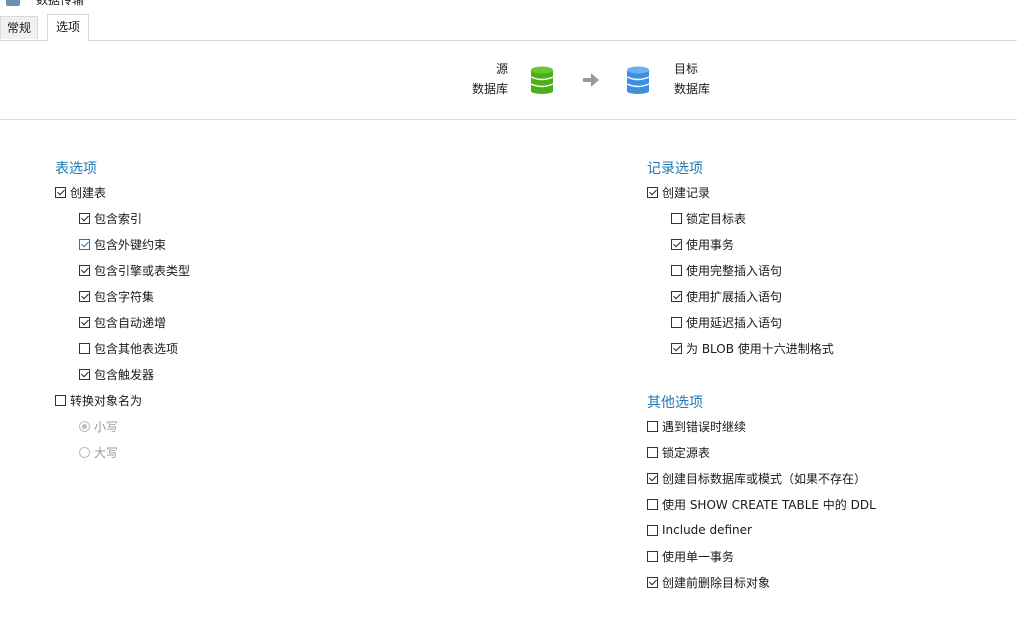 The image size is (1017, 644). What do you see at coordinates (707, 530) in the screenshot?
I see `include-definer-label: Include definer` at bounding box center [707, 530].